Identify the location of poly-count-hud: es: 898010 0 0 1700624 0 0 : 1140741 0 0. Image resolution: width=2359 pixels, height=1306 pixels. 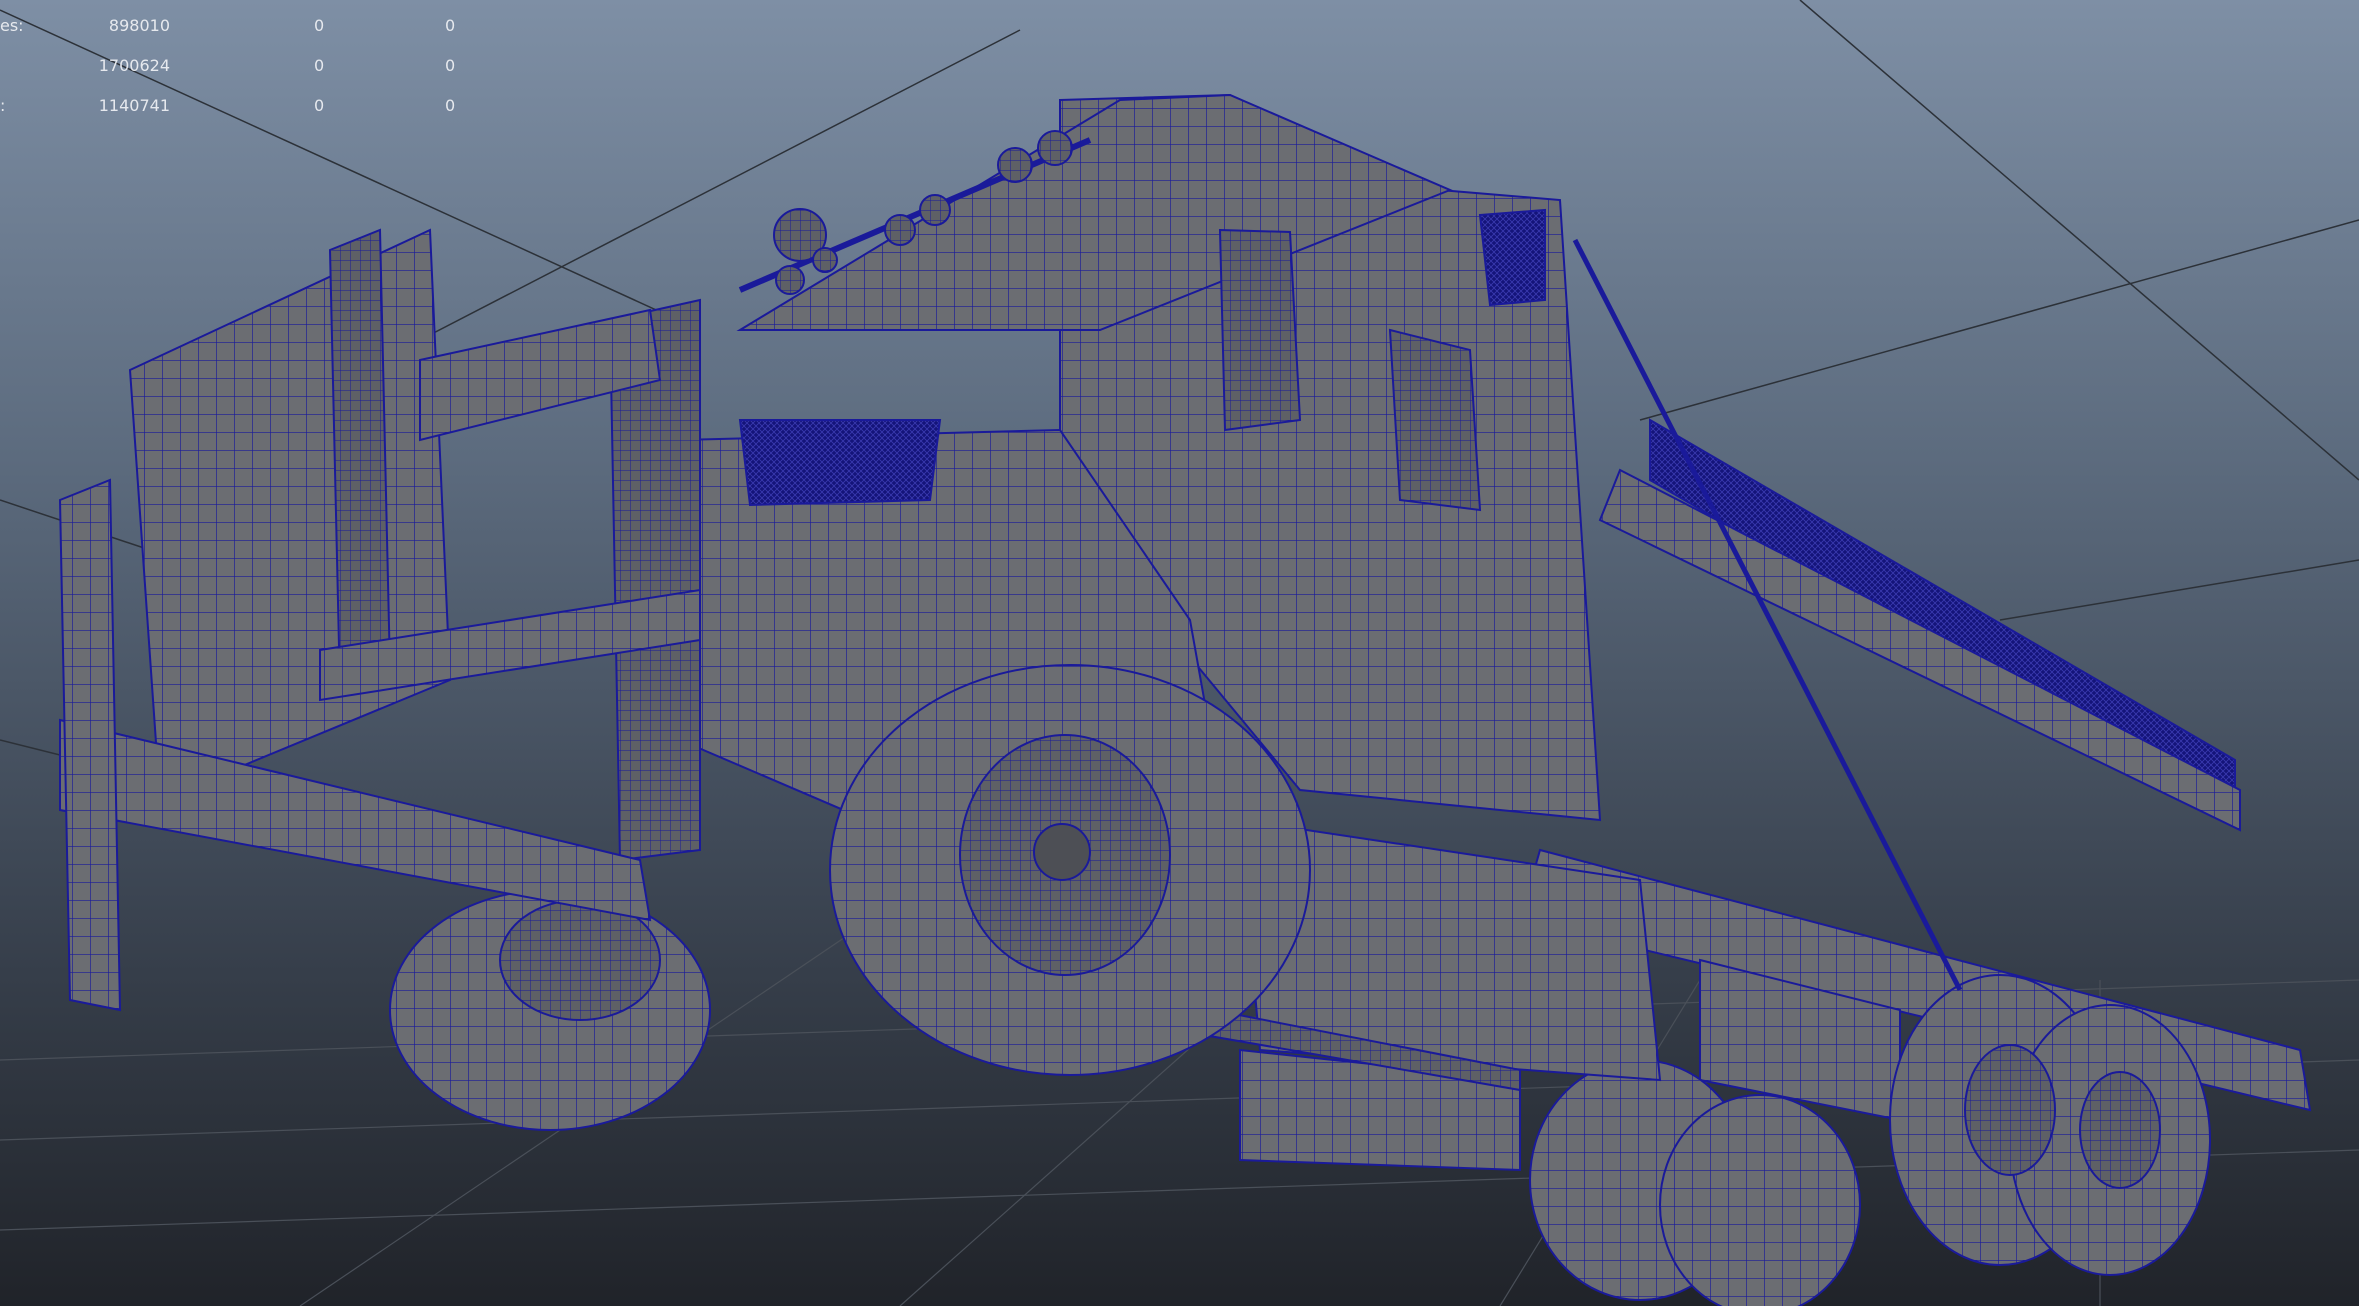
(240, 66).